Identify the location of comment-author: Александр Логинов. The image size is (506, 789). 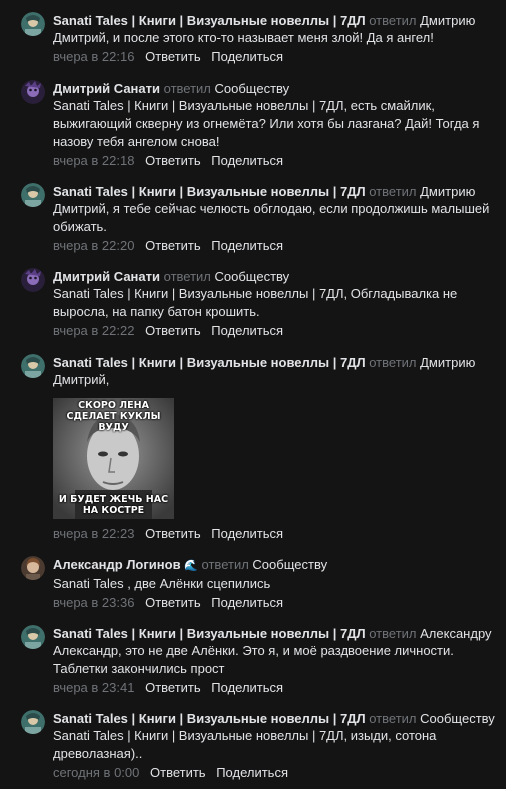
(117, 564).